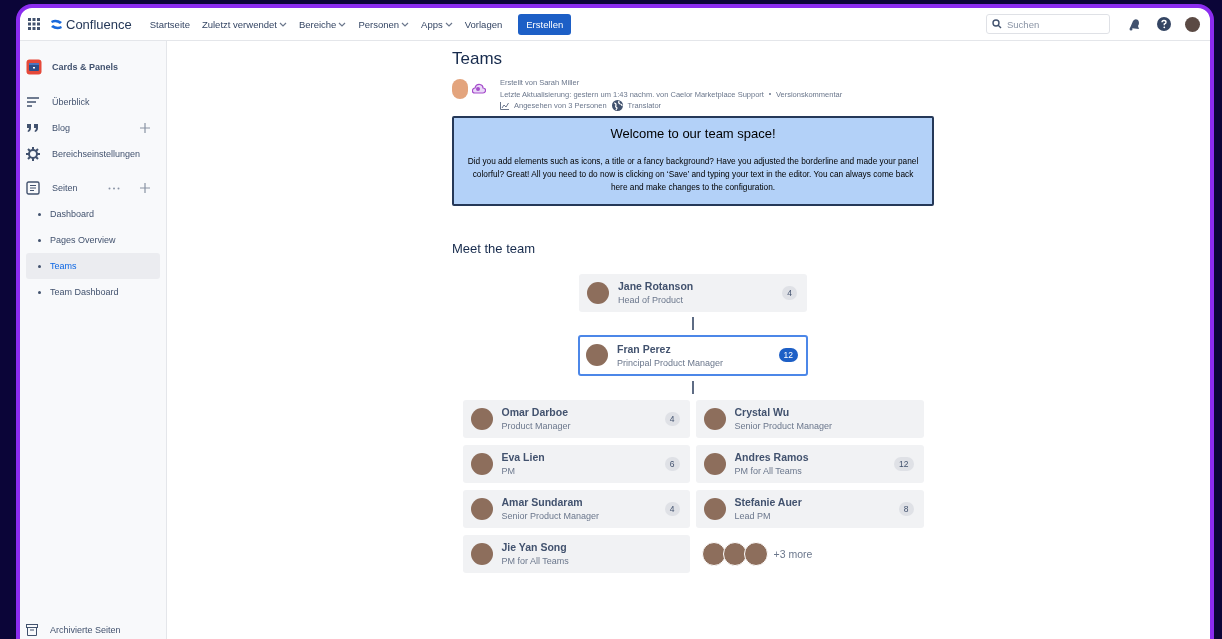 The width and height of the screenshot is (1222, 639). I want to click on nav-menu-item: Startseite, so click(169, 24).